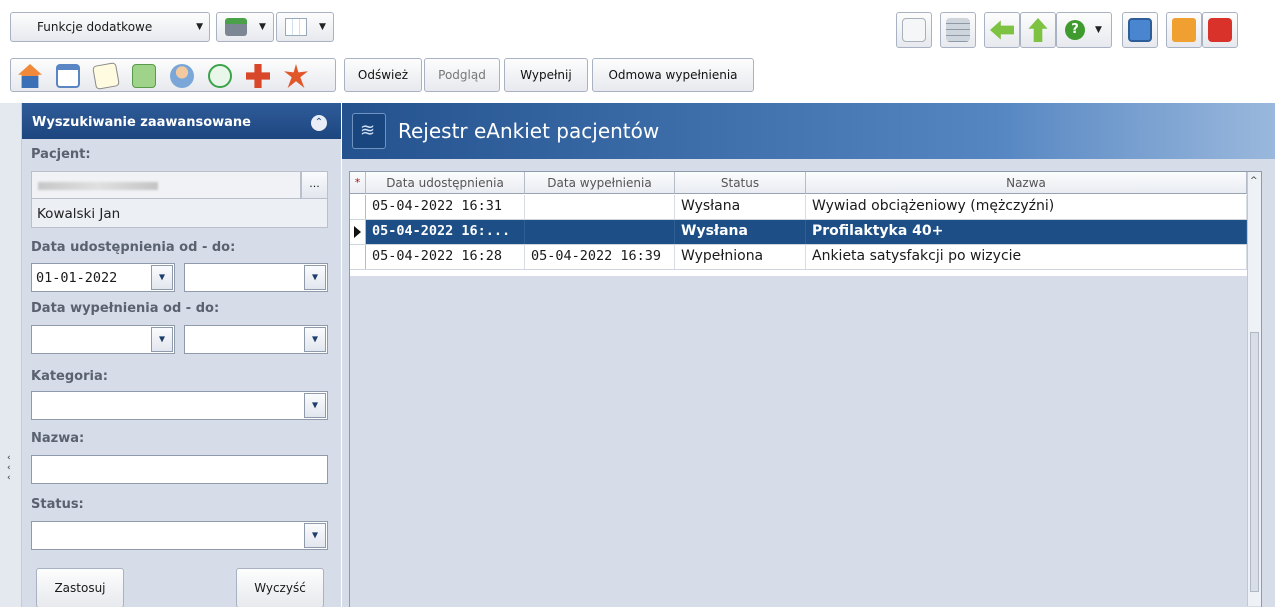 Image resolution: width=1275 pixels, height=607 pixels. I want to click on name-input, so click(179, 469).